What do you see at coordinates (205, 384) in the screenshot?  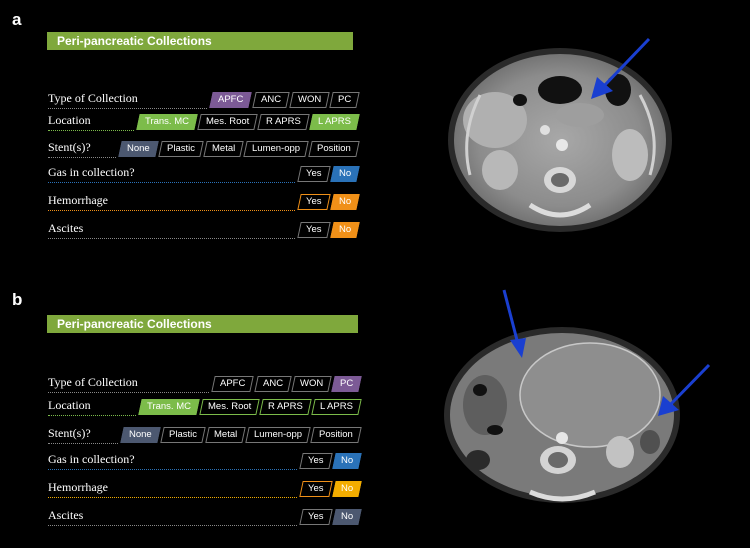 I see `form-row: Type of Collection APFC ANC WON PC` at bounding box center [205, 384].